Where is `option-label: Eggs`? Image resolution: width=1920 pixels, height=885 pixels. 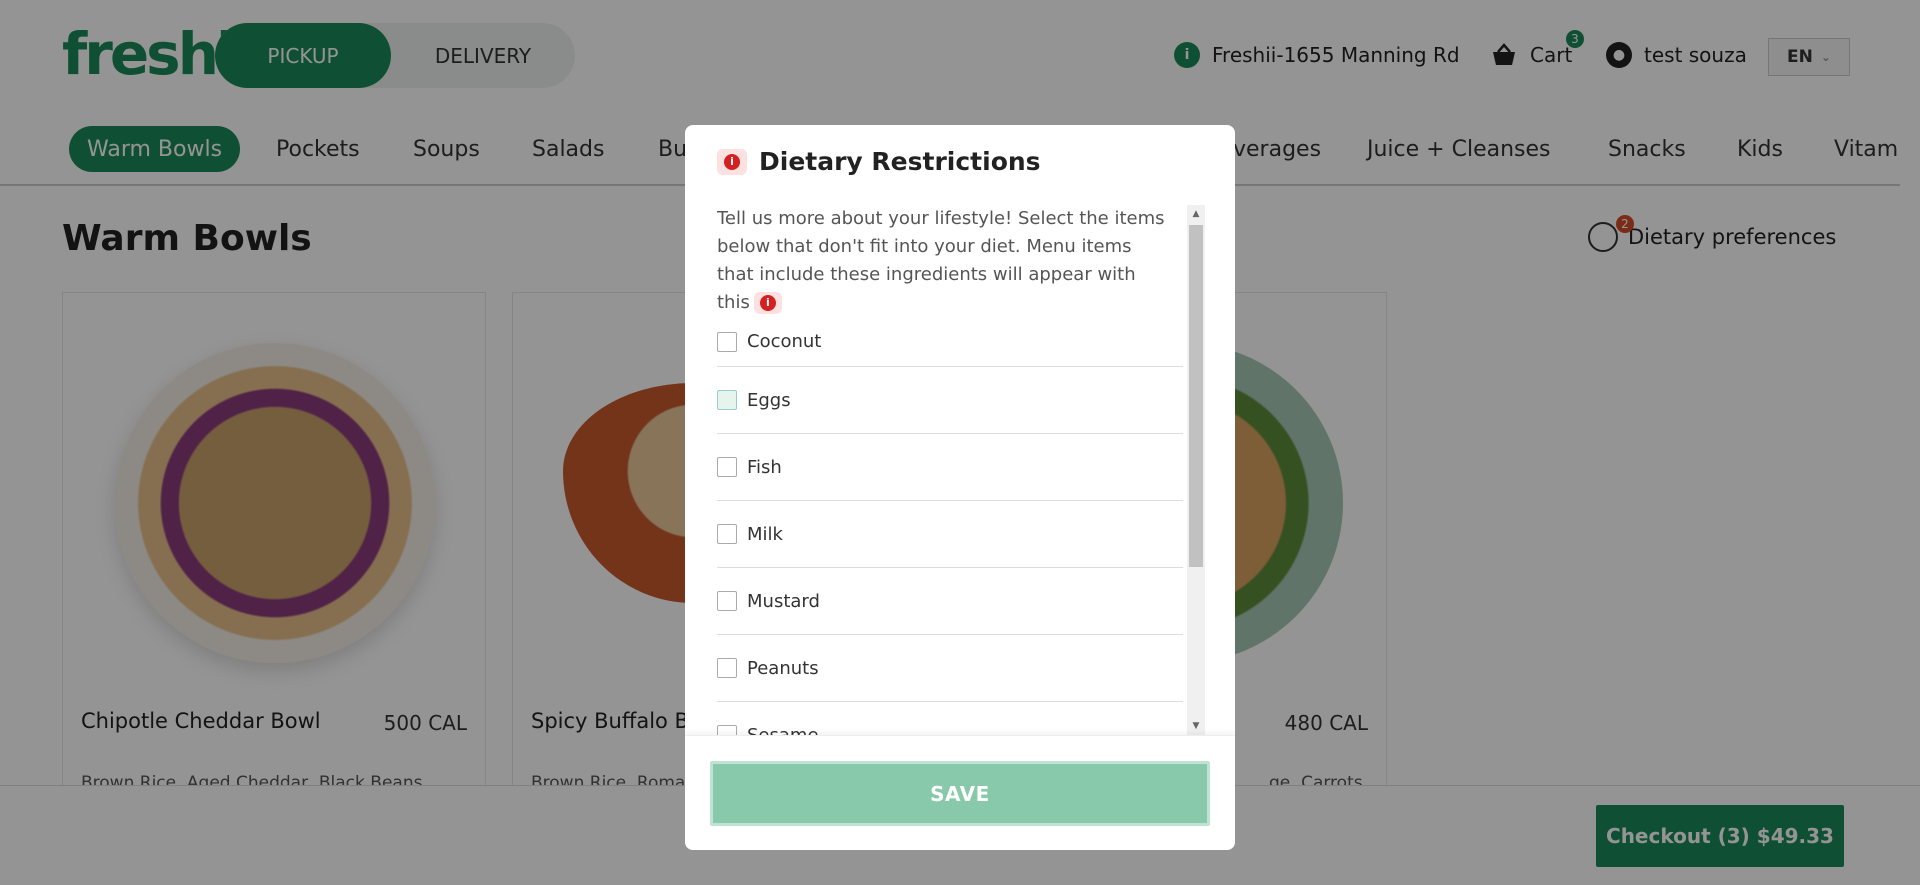
option-label: Eggs is located at coordinates (769, 400).